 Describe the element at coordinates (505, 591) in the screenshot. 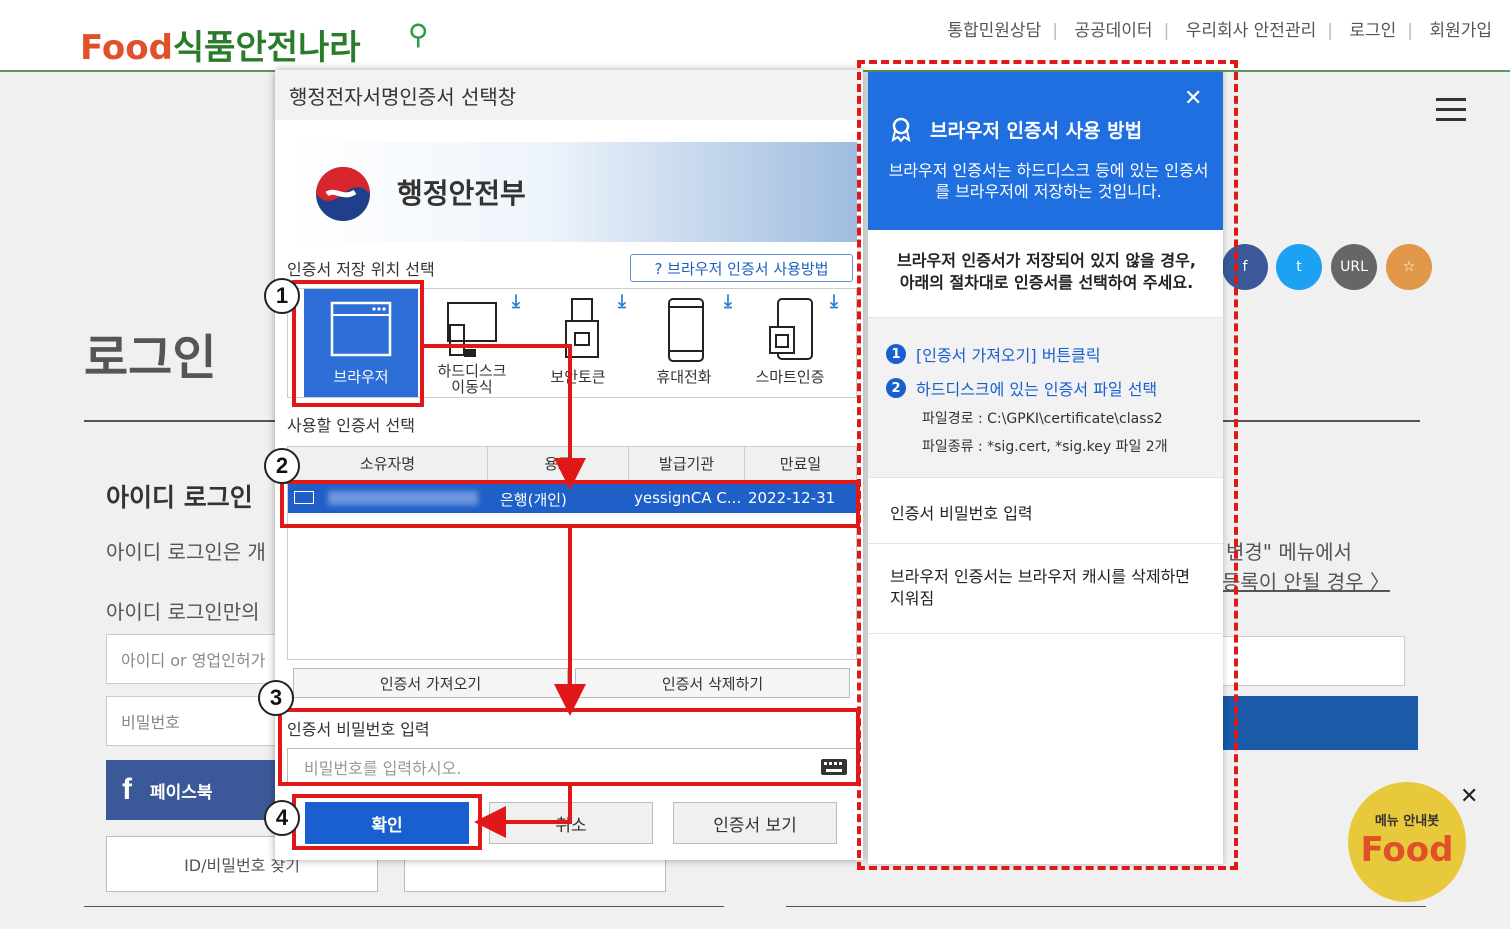

I see `flow-arrows` at that location.